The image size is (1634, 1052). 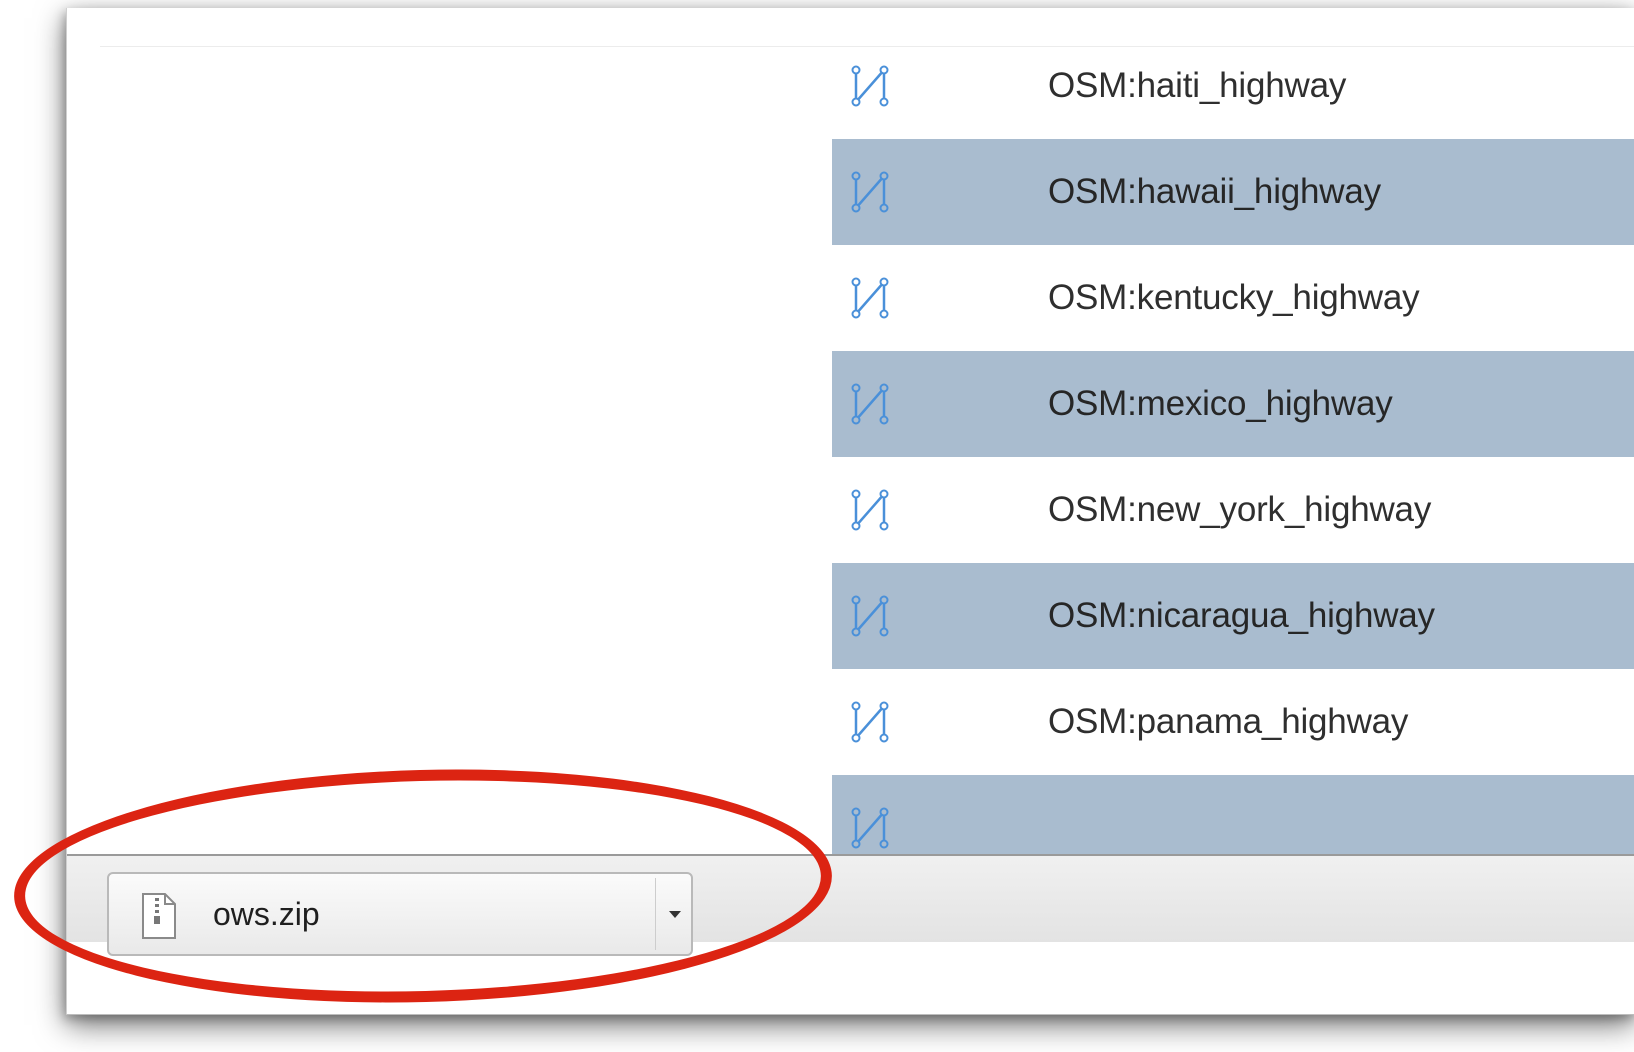 What do you see at coordinates (655, 914) in the screenshot?
I see `divider` at bounding box center [655, 914].